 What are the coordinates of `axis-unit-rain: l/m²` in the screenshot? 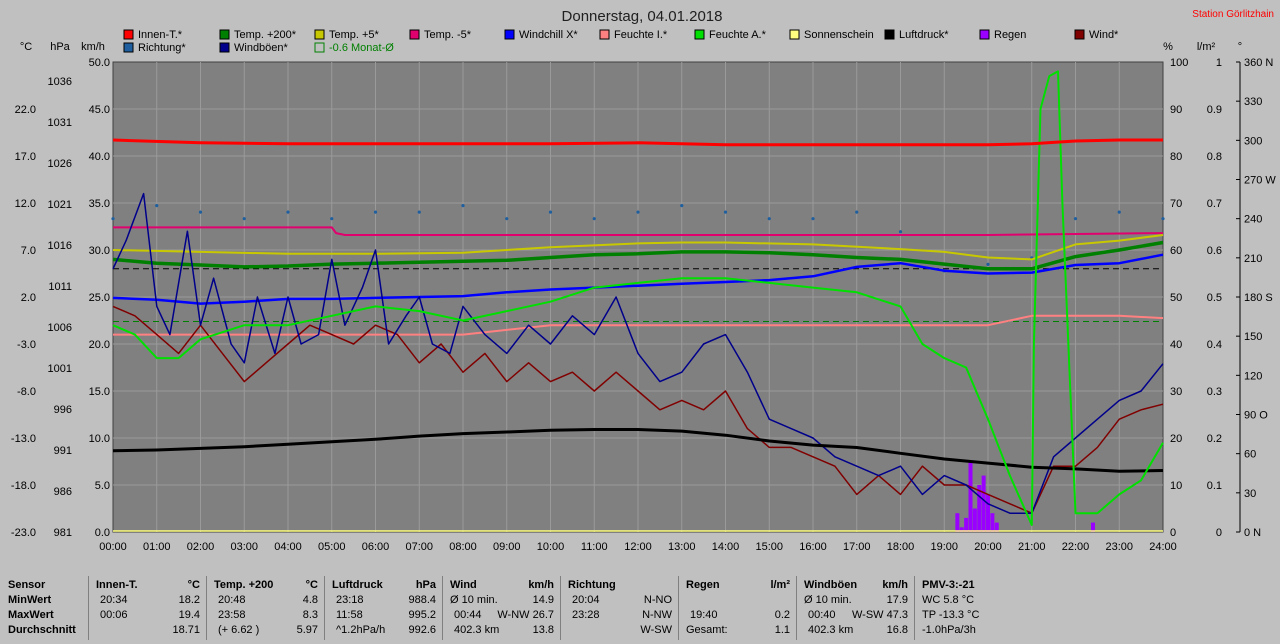 It's located at (1206, 47).